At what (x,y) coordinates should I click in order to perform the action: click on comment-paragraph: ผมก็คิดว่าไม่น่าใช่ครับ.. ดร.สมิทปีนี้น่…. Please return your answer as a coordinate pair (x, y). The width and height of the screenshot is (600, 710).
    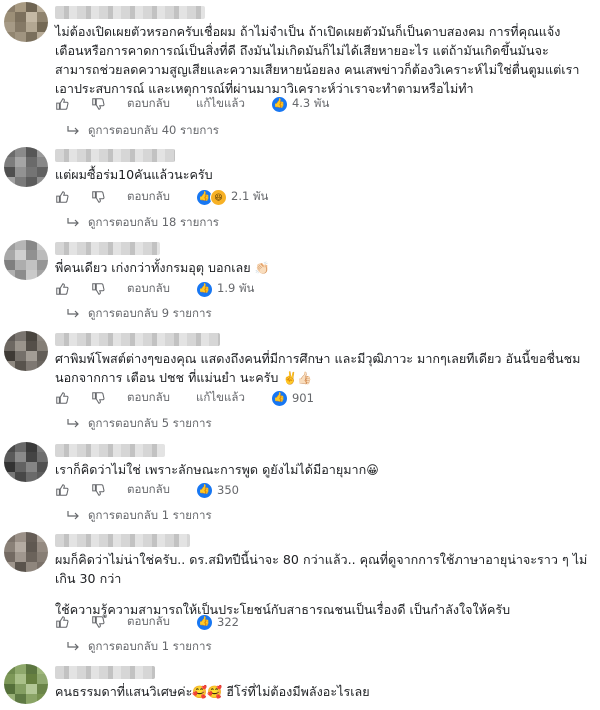
    Looking at the image, I should click on (321, 569).